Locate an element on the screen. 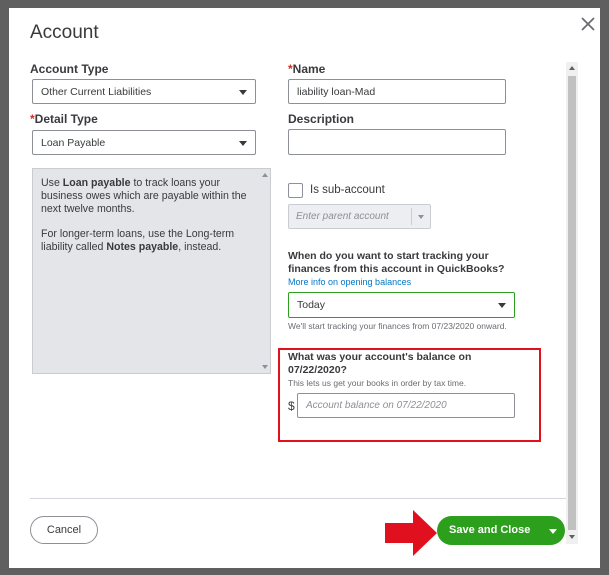 The width and height of the screenshot is (609, 575). account-type-select: Other Current Liabilities is located at coordinates (144, 91).